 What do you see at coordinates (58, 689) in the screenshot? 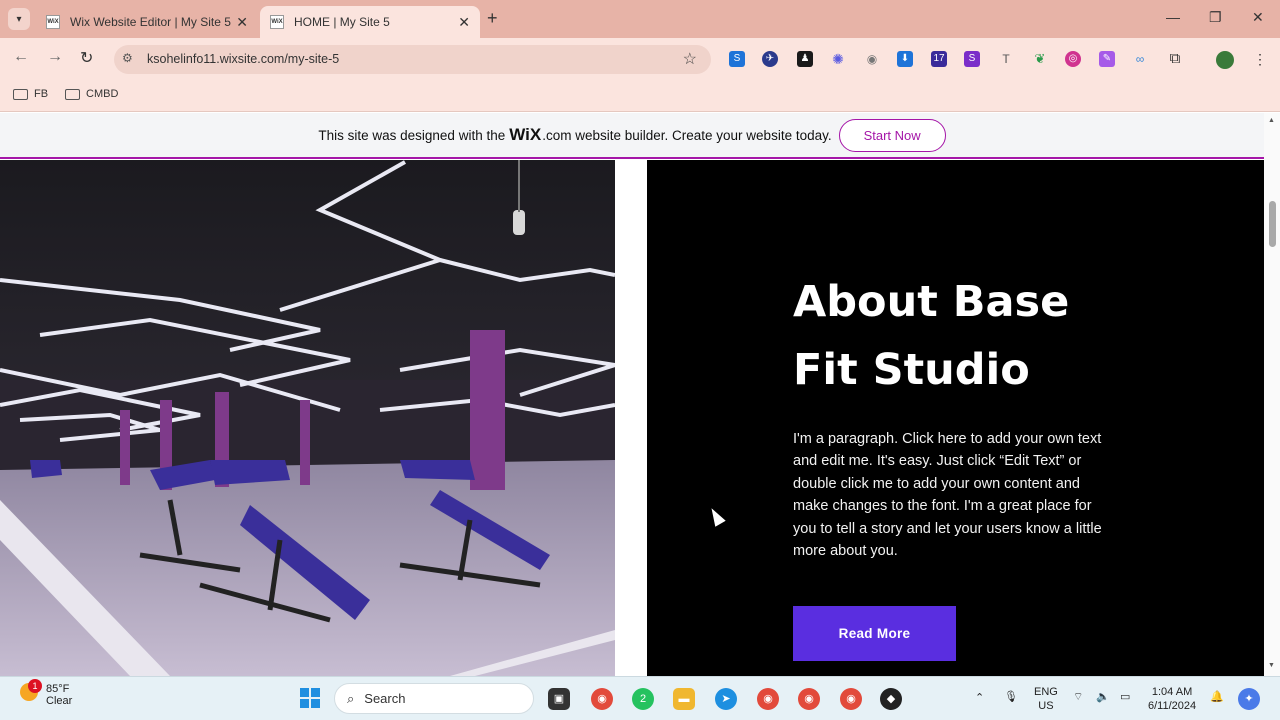
I see `weather-temp: 85°F` at bounding box center [58, 689].